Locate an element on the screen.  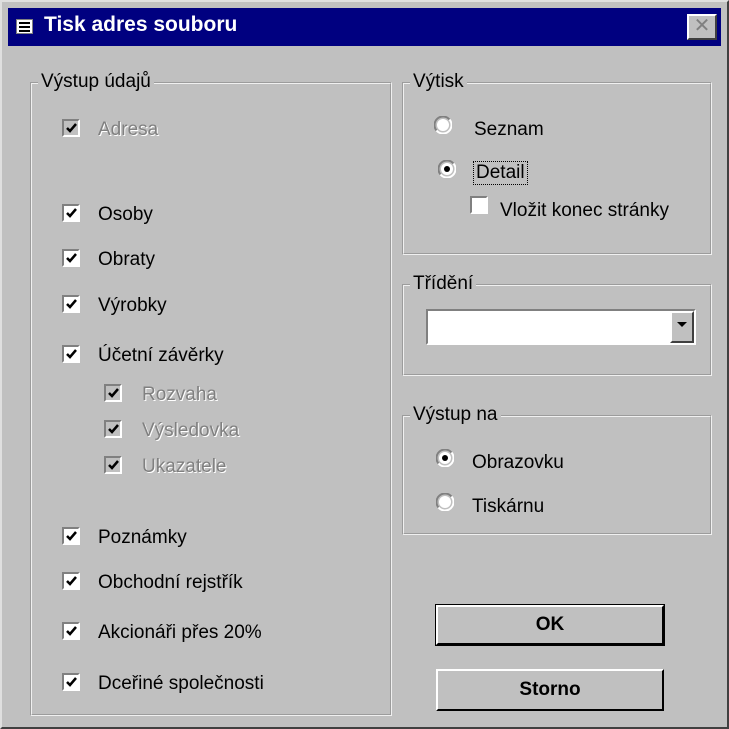
checkbox-rozvaha is located at coordinates (113, 393).